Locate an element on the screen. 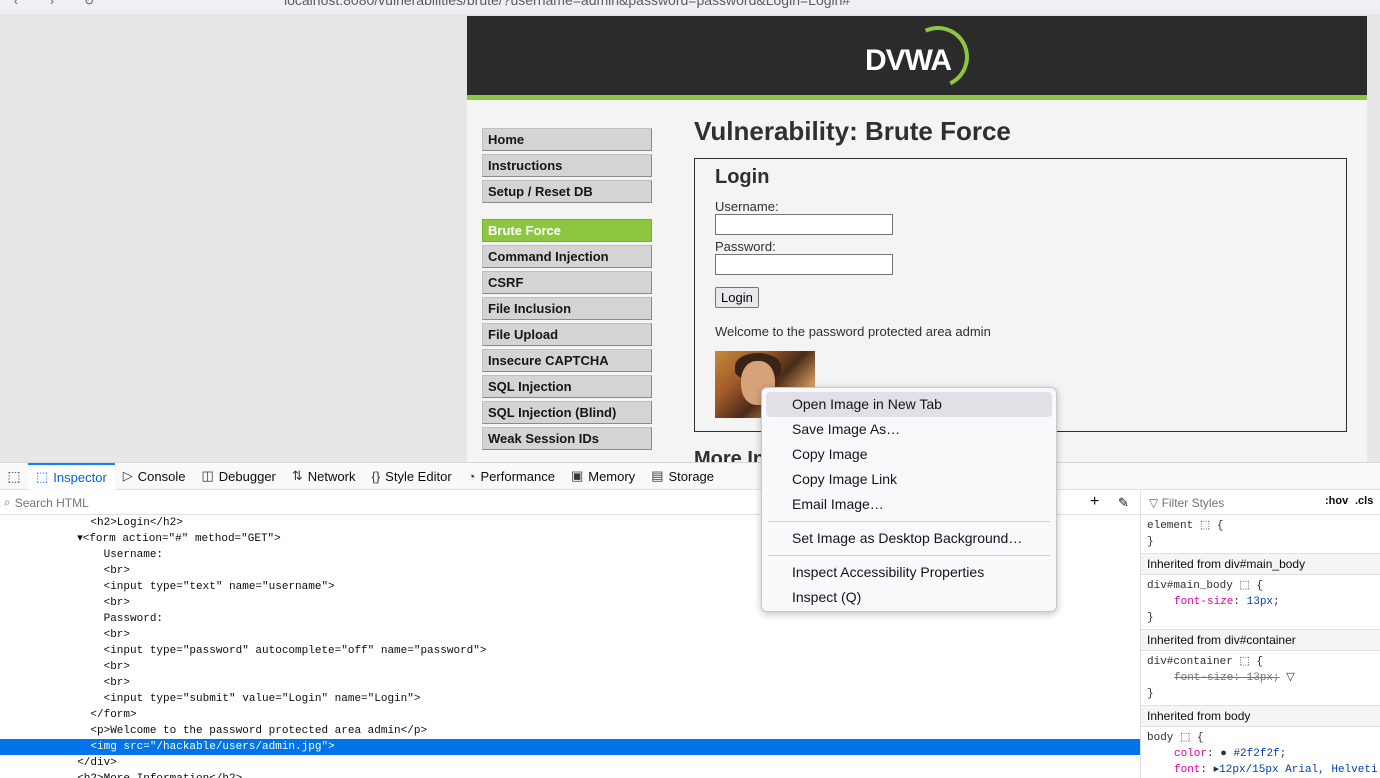 This screenshot has width=1380, height=778. sidebar-item-setup-reset-db: Setup / Reset DB is located at coordinates (567, 191).